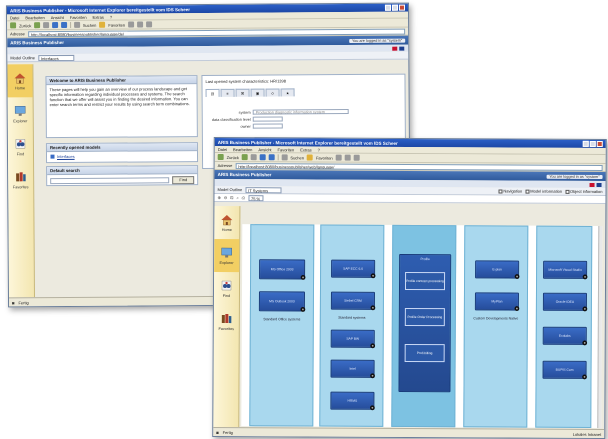  I want to click on tab-xml: ◇, so click(272, 92).